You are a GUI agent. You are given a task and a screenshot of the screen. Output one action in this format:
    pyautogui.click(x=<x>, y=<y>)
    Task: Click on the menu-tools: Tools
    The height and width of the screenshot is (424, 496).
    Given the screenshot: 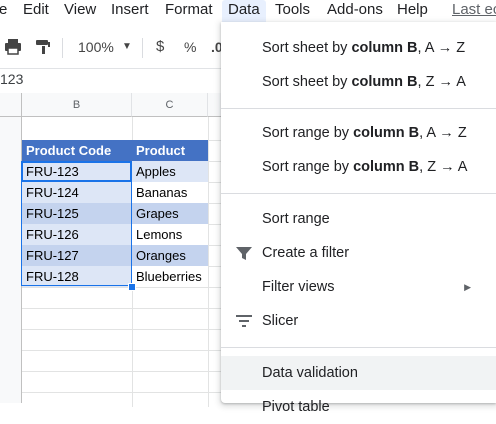 What is the action you would take?
    pyautogui.click(x=292, y=11)
    